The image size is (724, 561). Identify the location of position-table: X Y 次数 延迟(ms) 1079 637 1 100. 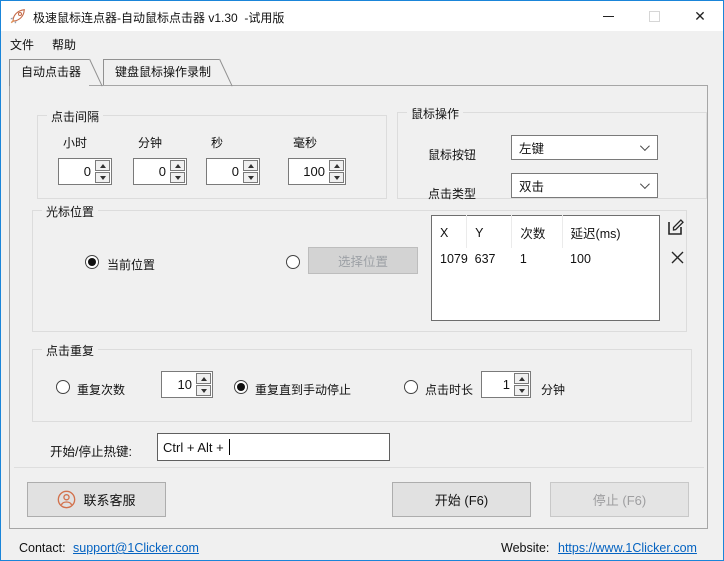
(545, 268).